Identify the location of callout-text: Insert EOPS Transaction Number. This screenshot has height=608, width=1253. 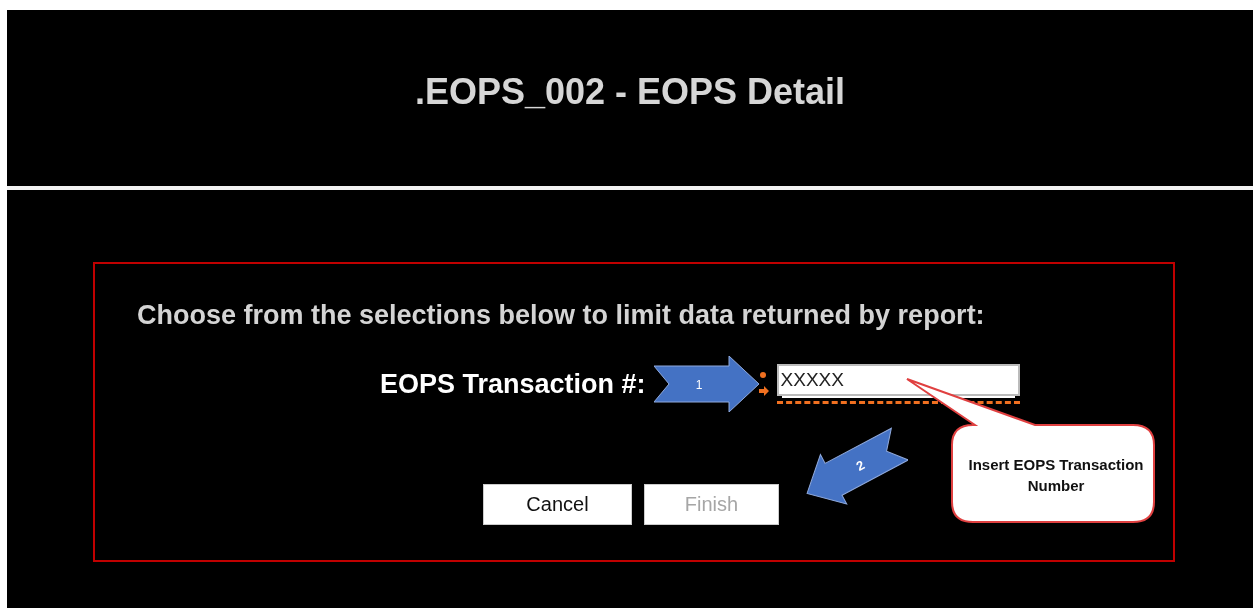
(1056, 475).